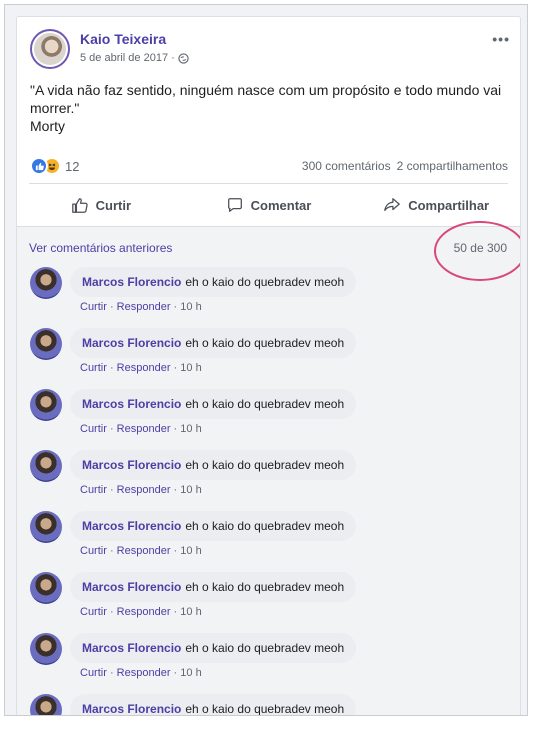 The width and height of the screenshot is (533, 736). I want to click on post-meta: 5 de abril de 2017 ·, so click(134, 58).